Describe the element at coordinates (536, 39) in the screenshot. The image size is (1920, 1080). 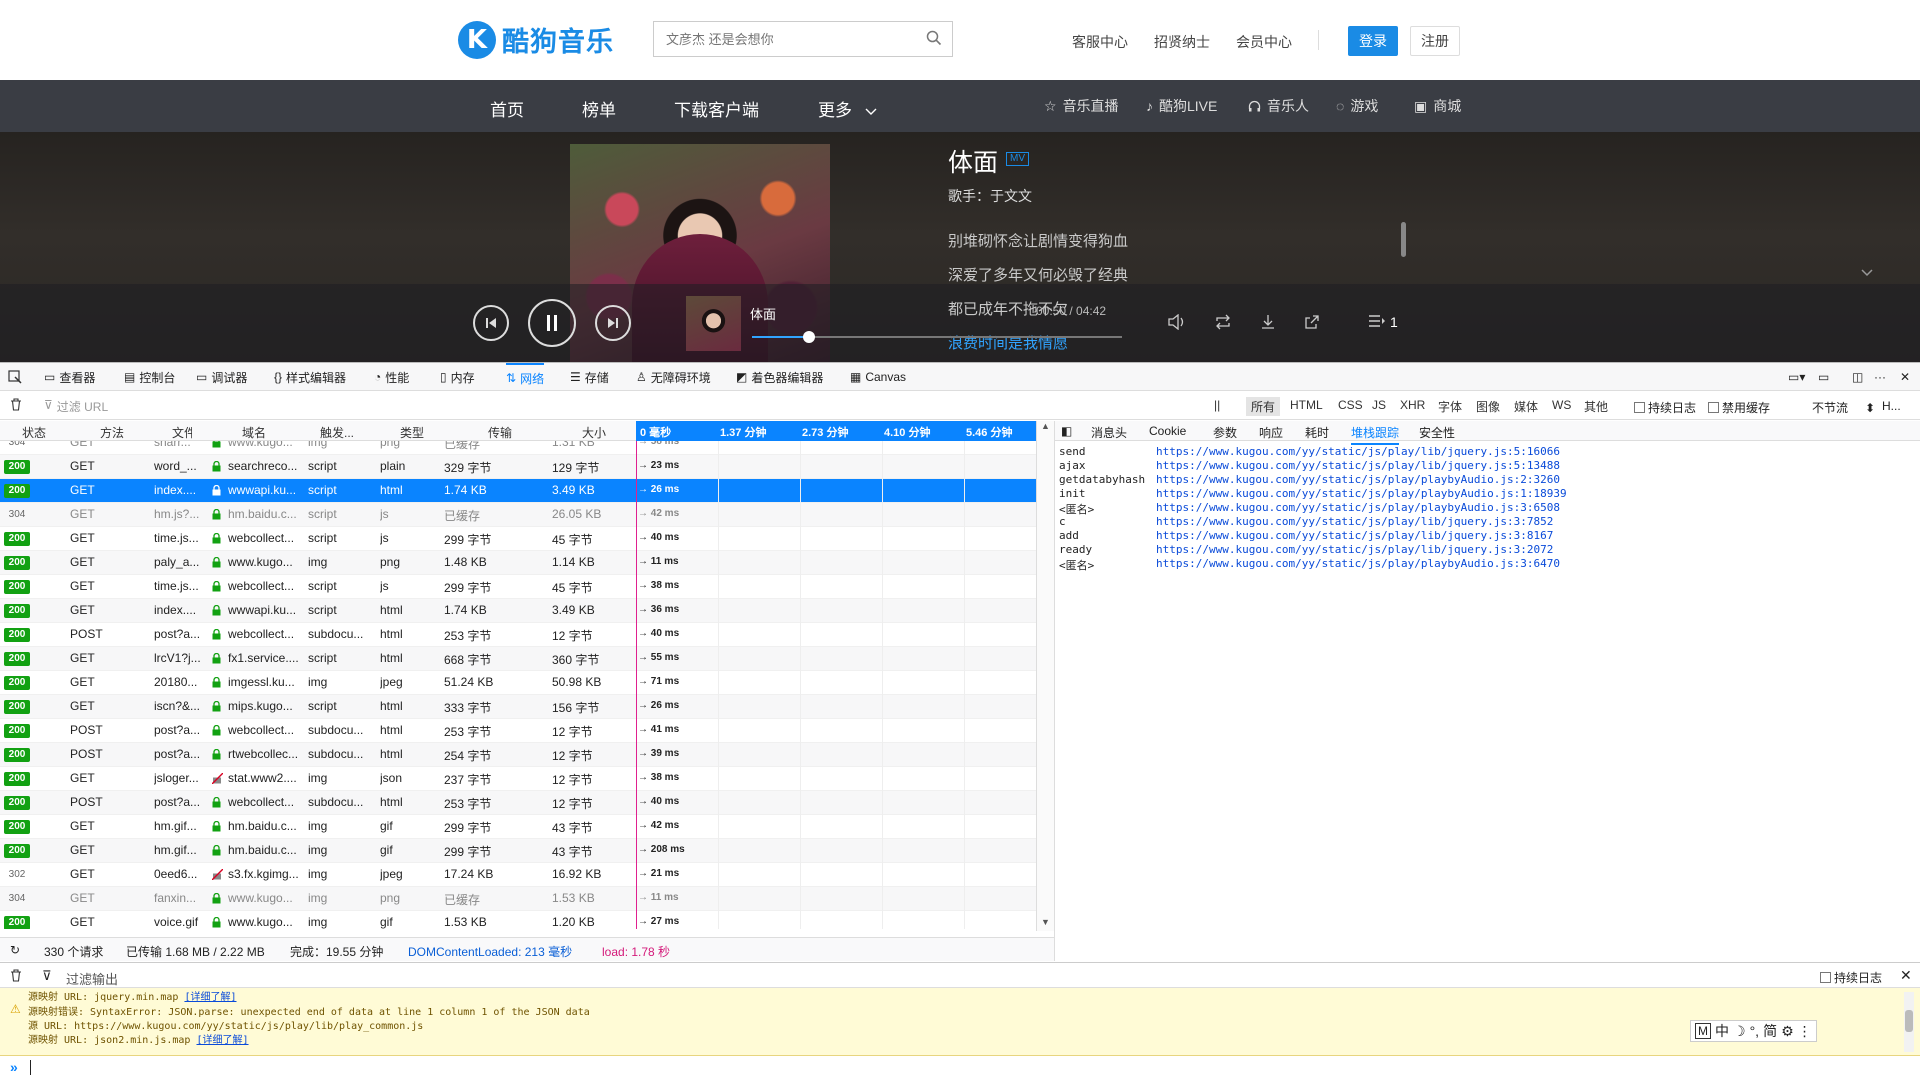
I see `kugou-logo: K 酷狗音乐` at that location.